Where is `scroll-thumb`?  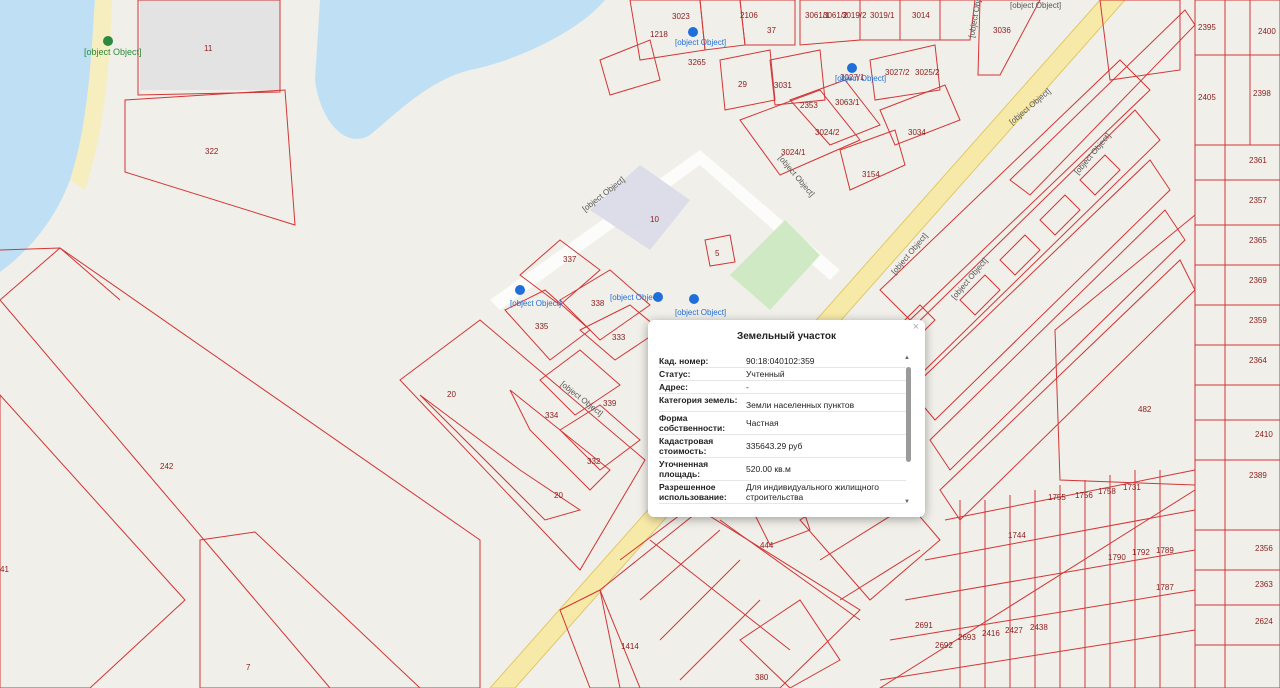
scroll-thumb is located at coordinates (908, 414).